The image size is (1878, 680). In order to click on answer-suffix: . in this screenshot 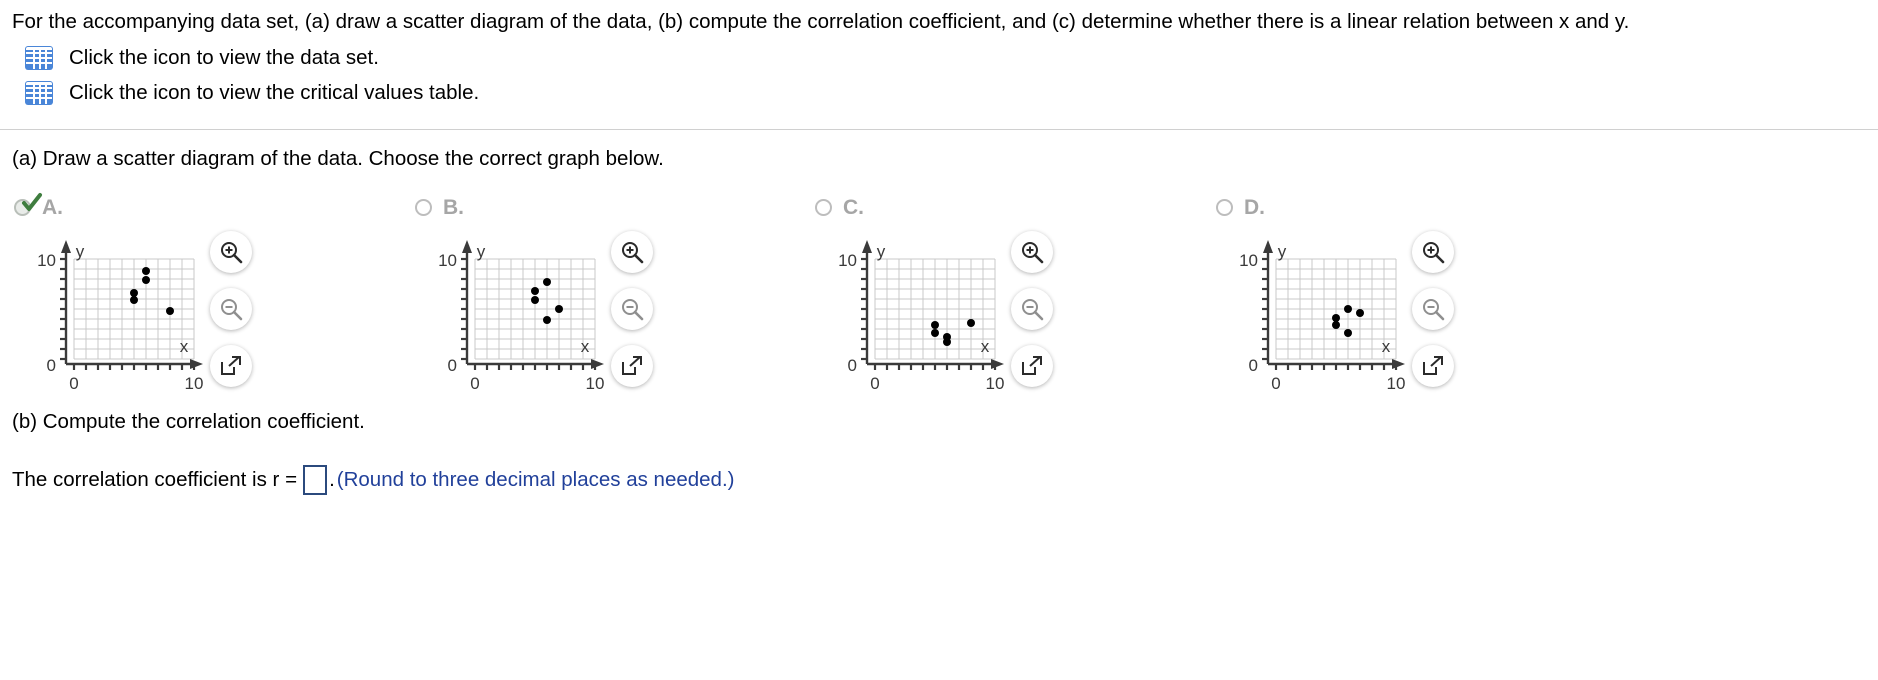, I will do `click(332, 479)`.